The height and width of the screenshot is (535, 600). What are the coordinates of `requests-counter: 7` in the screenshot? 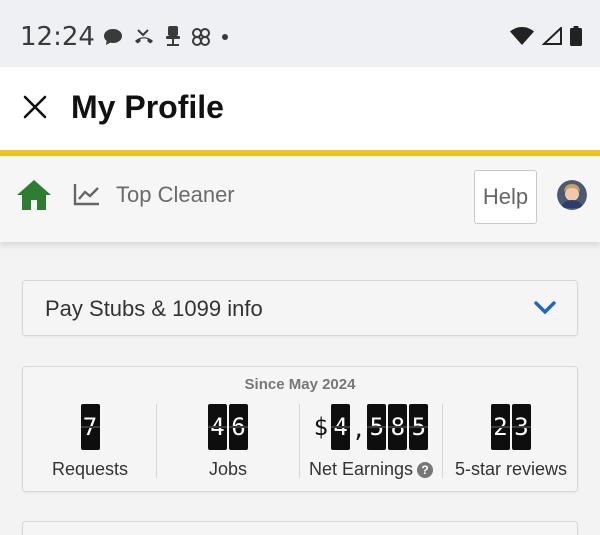 It's located at (90, 427).